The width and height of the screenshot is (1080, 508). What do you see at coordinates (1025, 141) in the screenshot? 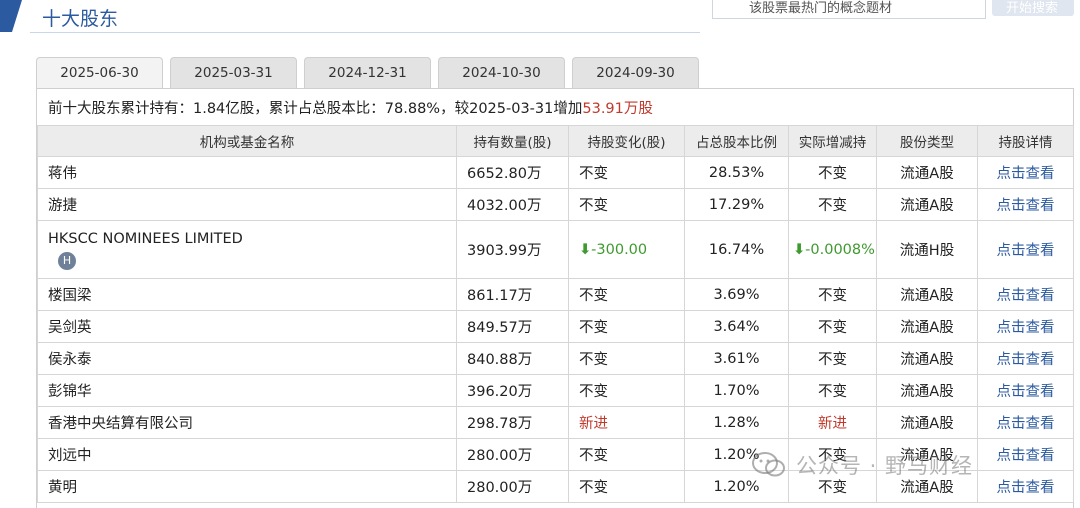
I see `header-detail: 持股详情` at bounding box center [1025, 141].